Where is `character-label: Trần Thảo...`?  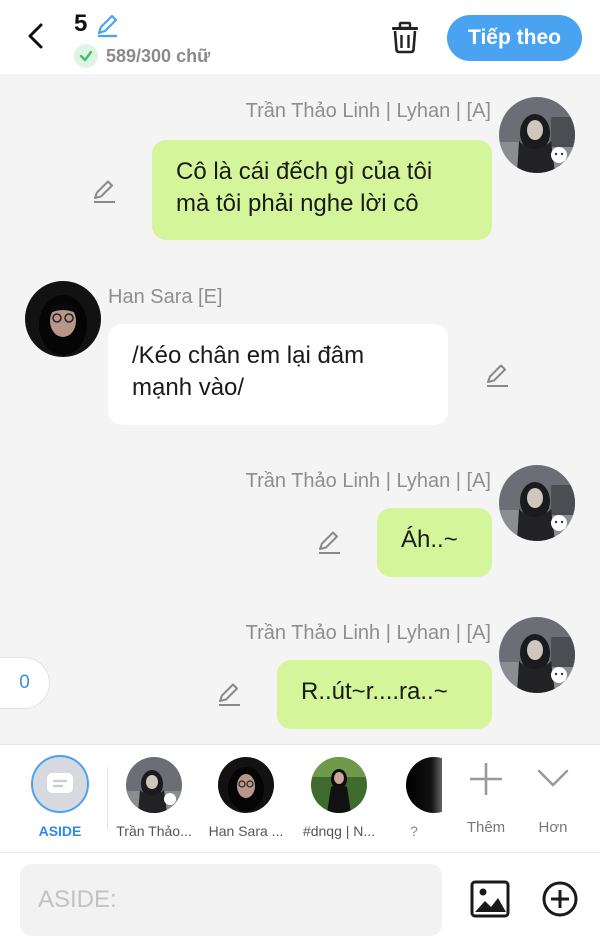
character-label: Trần Thảo... is located at coordinates (154, 831).